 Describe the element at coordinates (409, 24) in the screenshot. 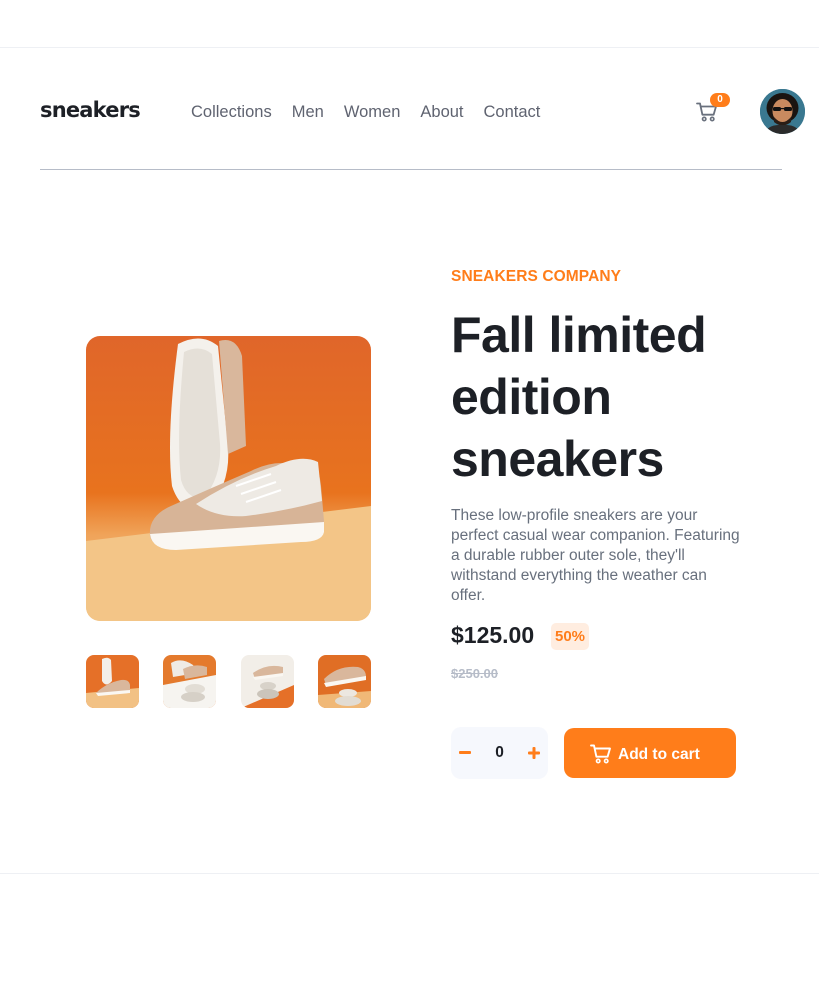

I see `top-band` at that location.